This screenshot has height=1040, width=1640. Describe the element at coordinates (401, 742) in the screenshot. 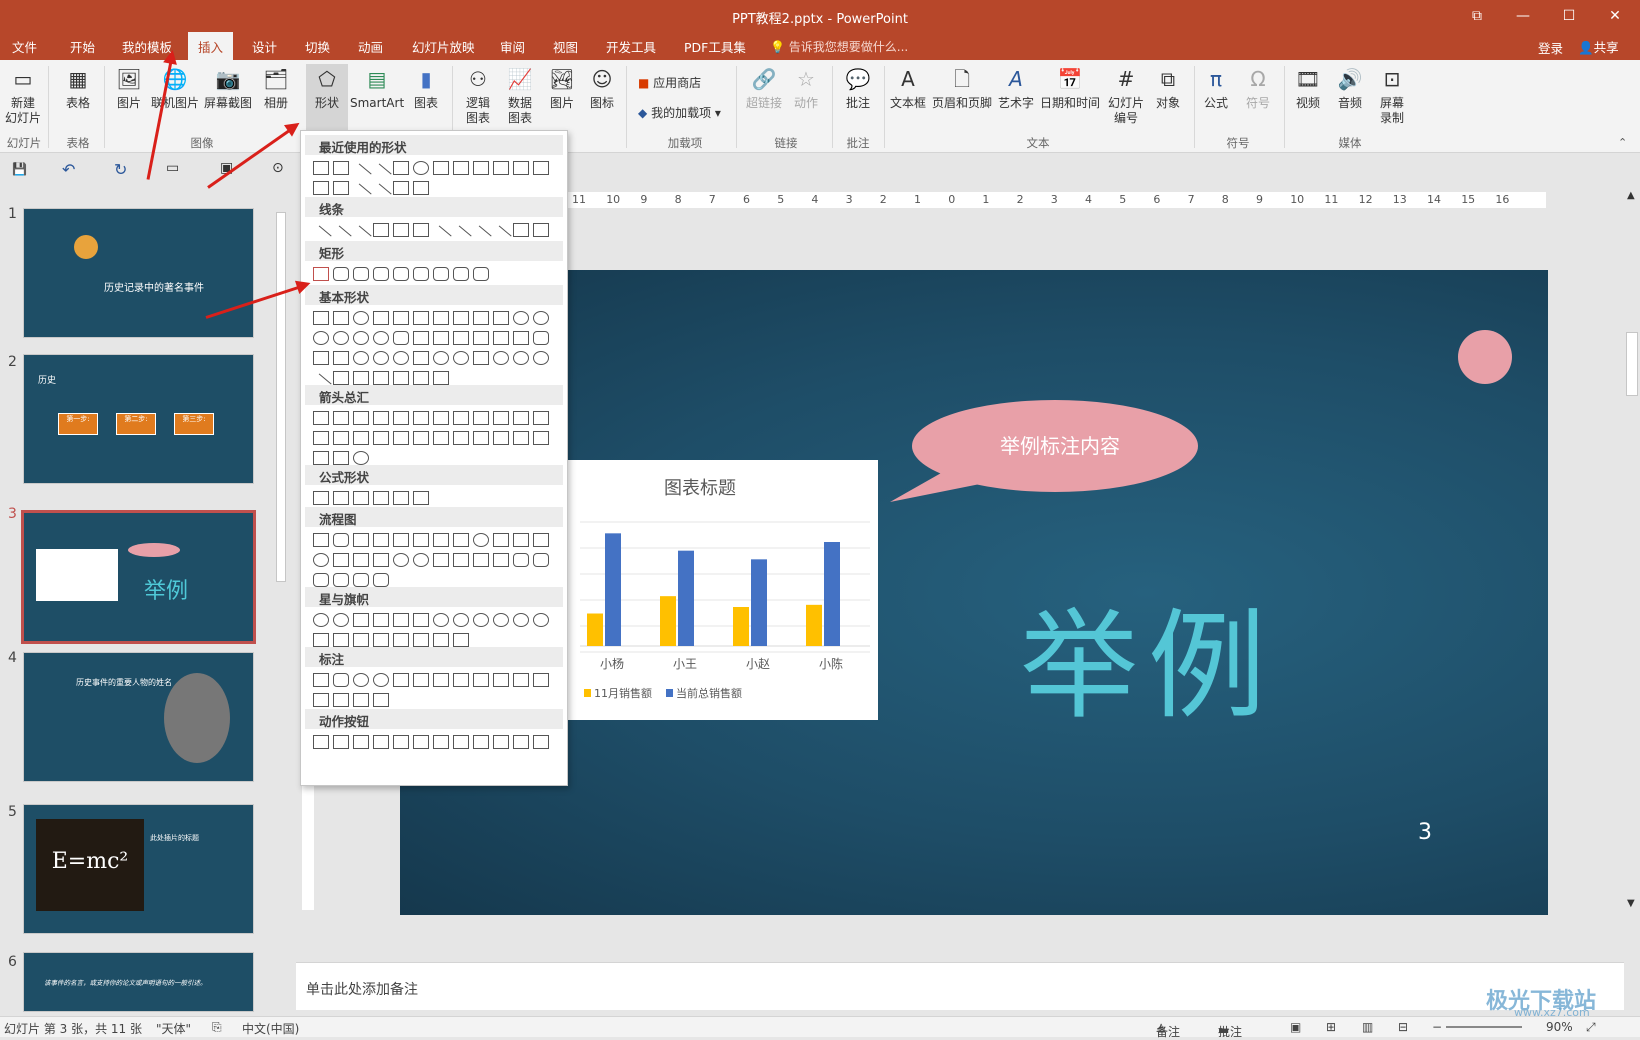

I see `action-home-shape` at that location.